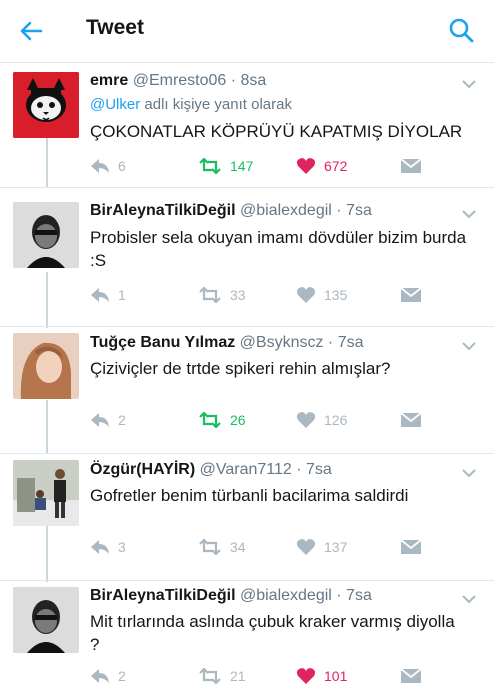 The image size is (494, 690). What do you see at coordinates (222, 420) in the screenshot?
I see `retweet-button: 26` at bounding box center [222, 420].